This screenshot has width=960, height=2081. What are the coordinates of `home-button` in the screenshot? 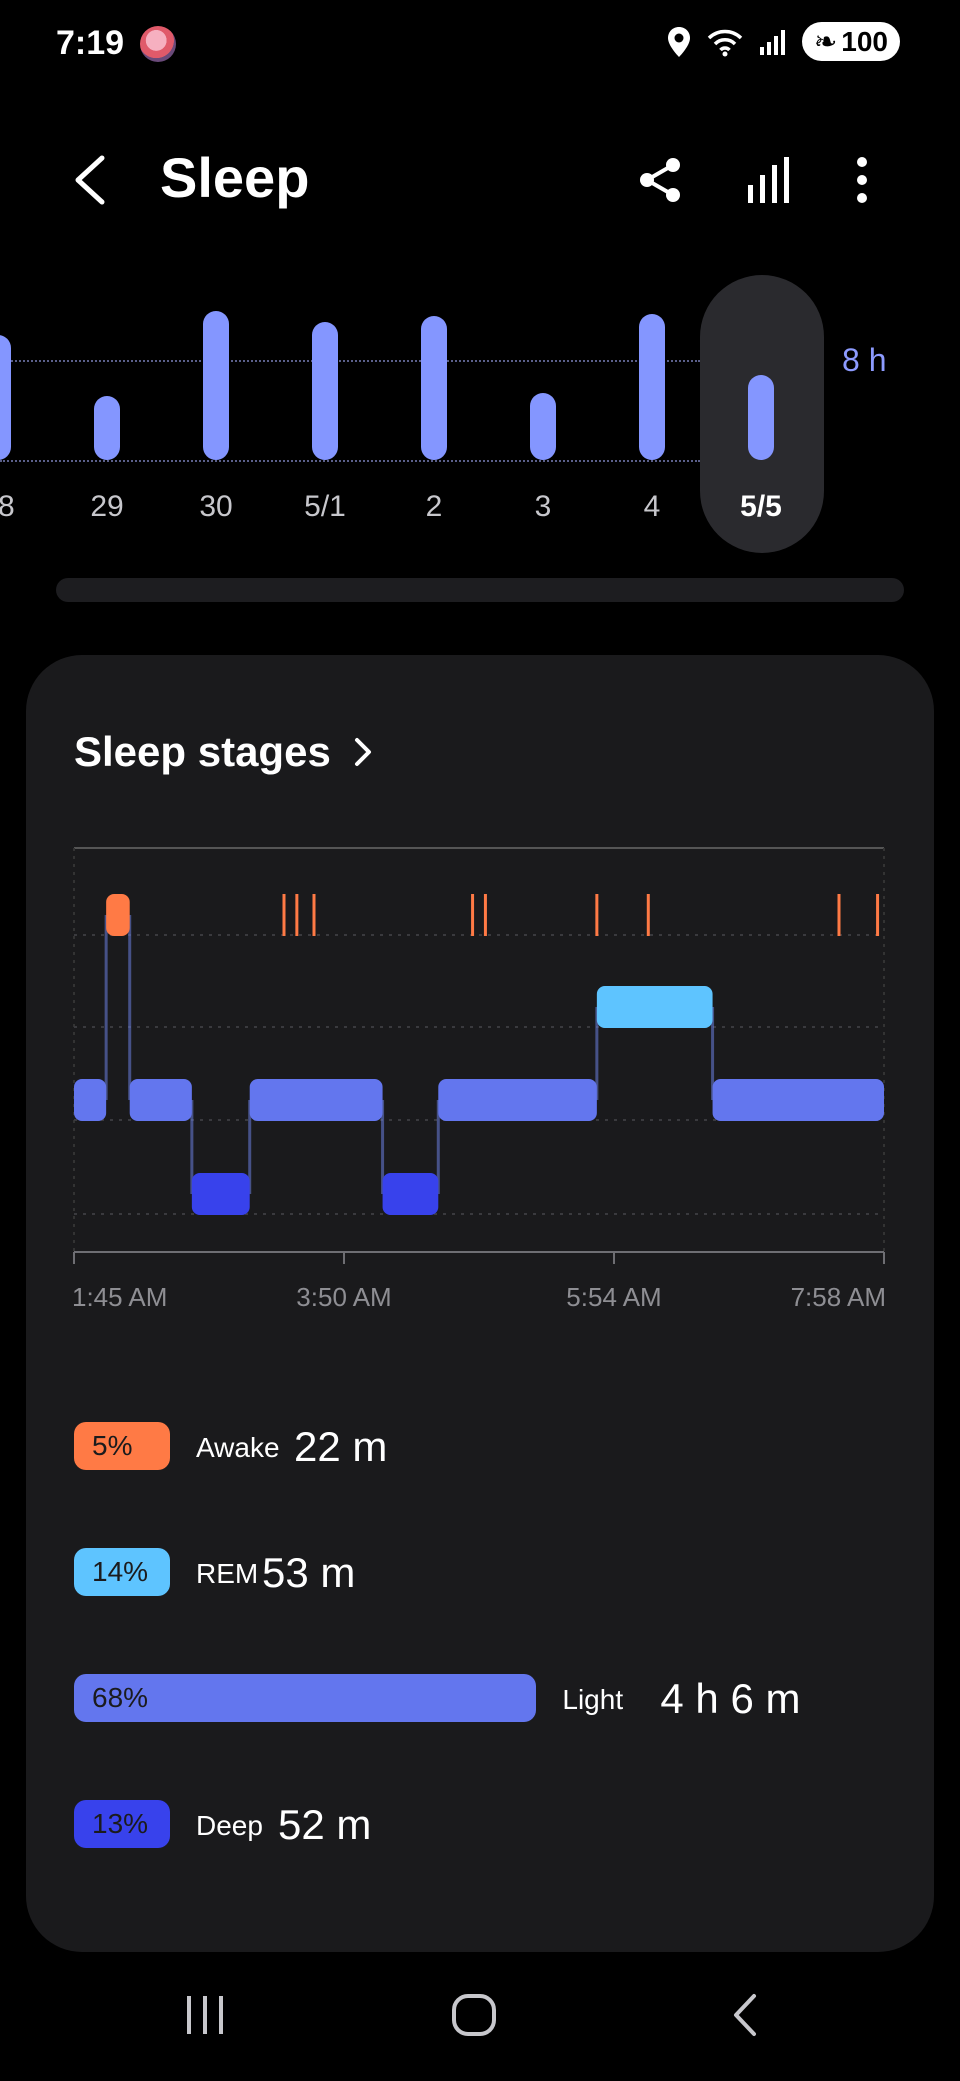 It's located at (474, 2015).